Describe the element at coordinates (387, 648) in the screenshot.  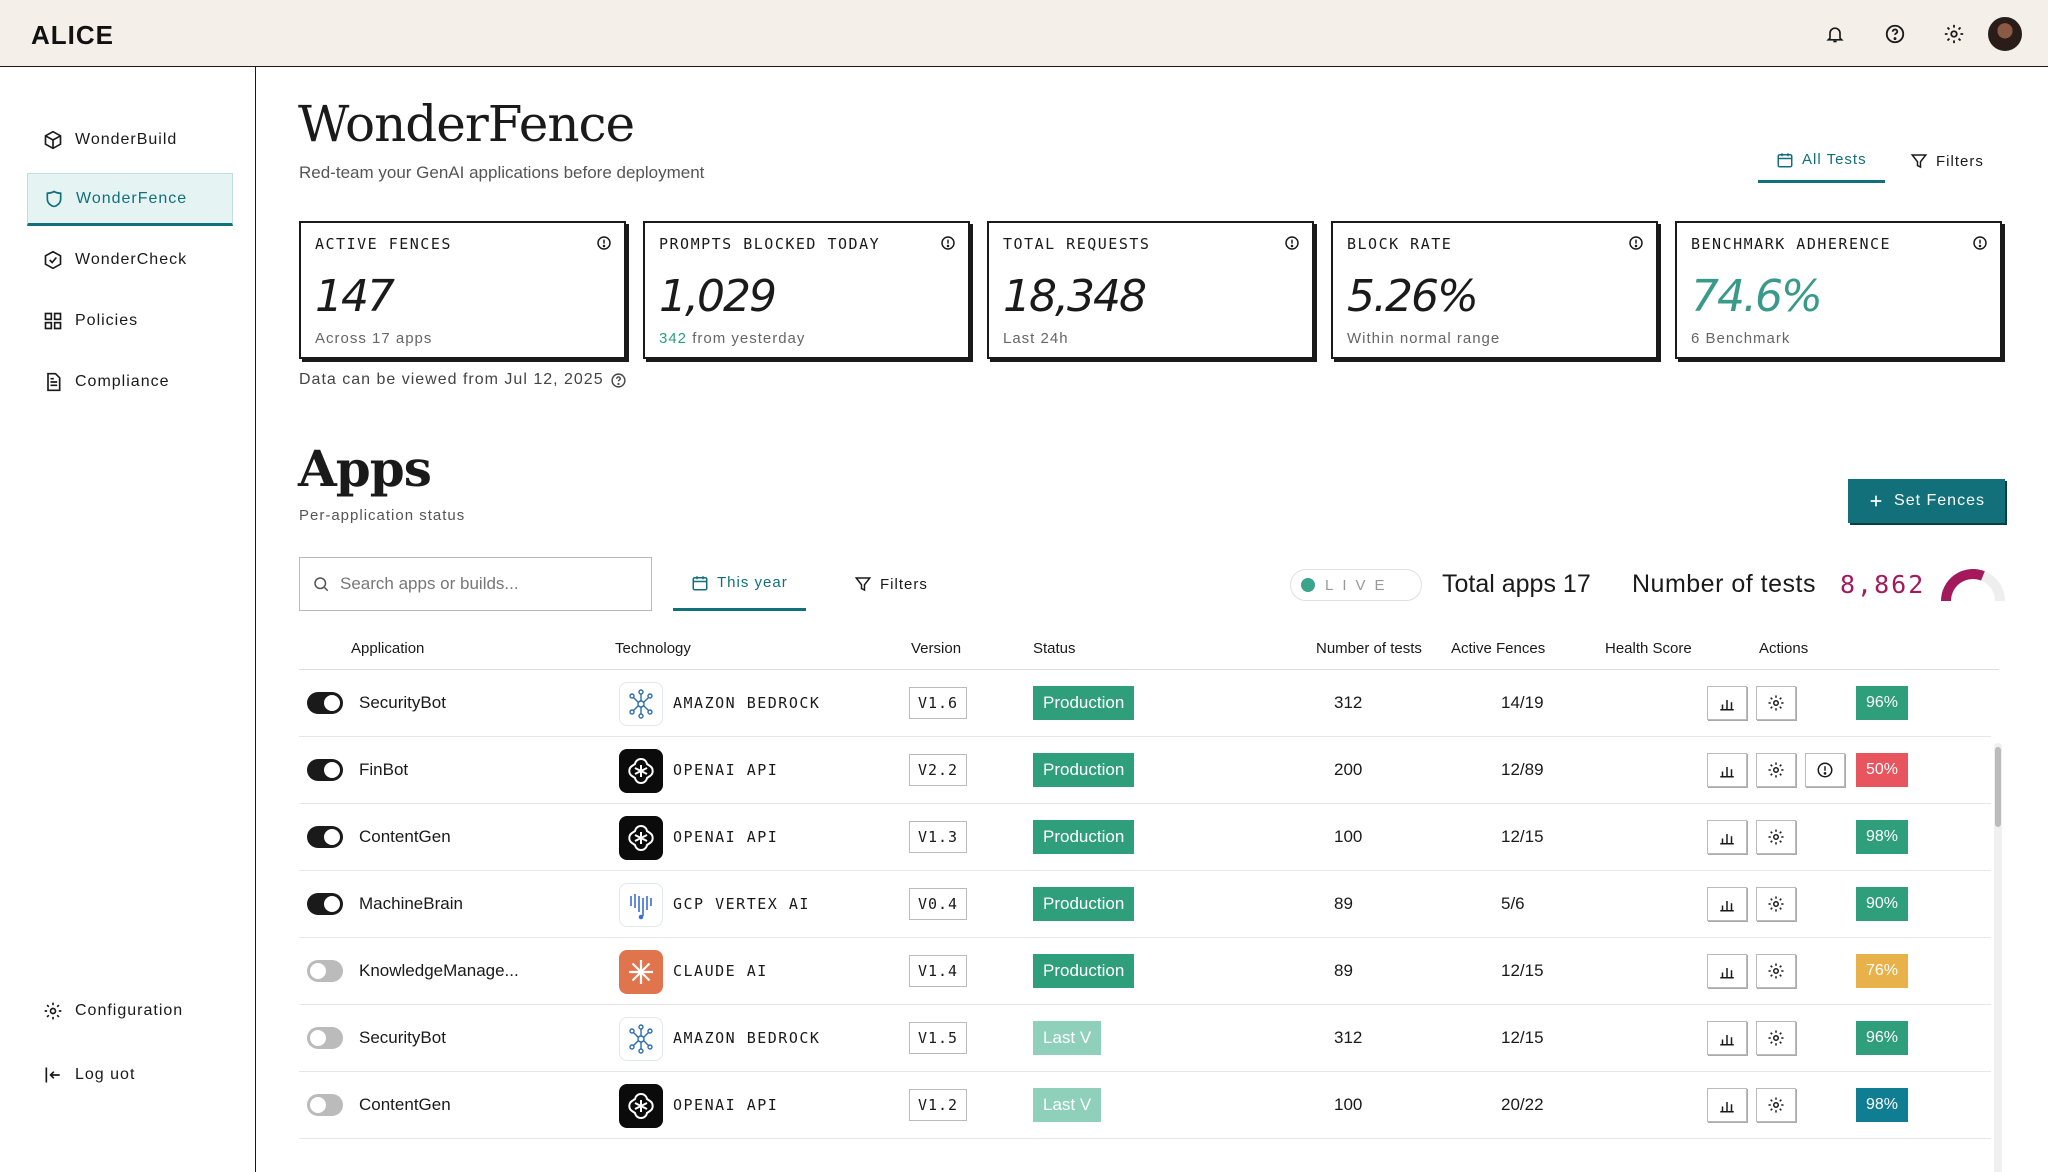
I see `col-application: Application` at that location.